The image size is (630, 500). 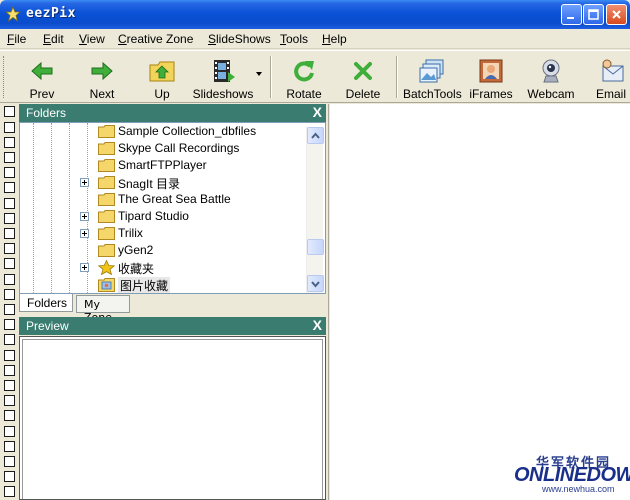 I want to click on tab-myzone: My Zone, so click(x=103, y=309).